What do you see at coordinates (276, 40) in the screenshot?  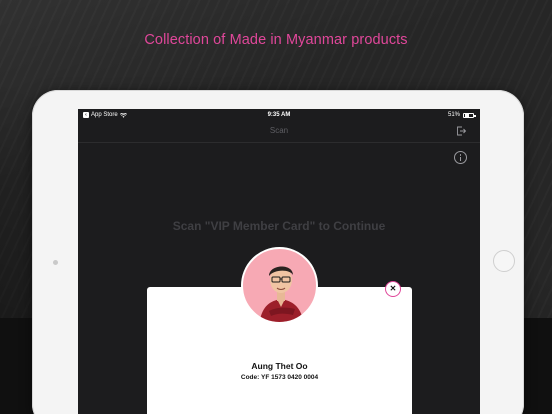 I see `promo-headline: Collection of Made in Myanmar products` at bounding box center [276, 40].